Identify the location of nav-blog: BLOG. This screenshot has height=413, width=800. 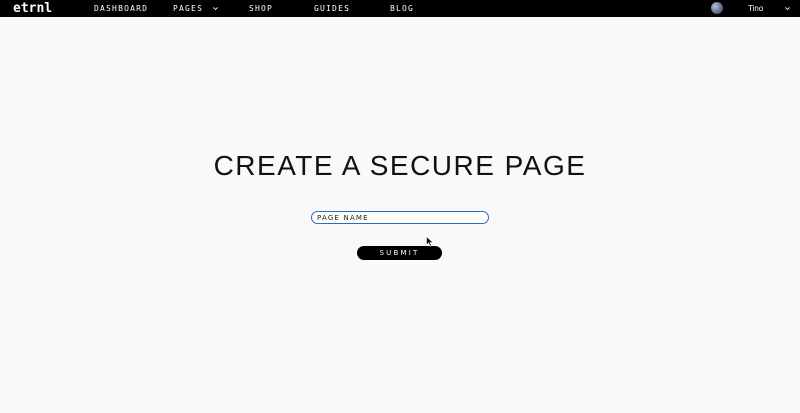
(402, 8).